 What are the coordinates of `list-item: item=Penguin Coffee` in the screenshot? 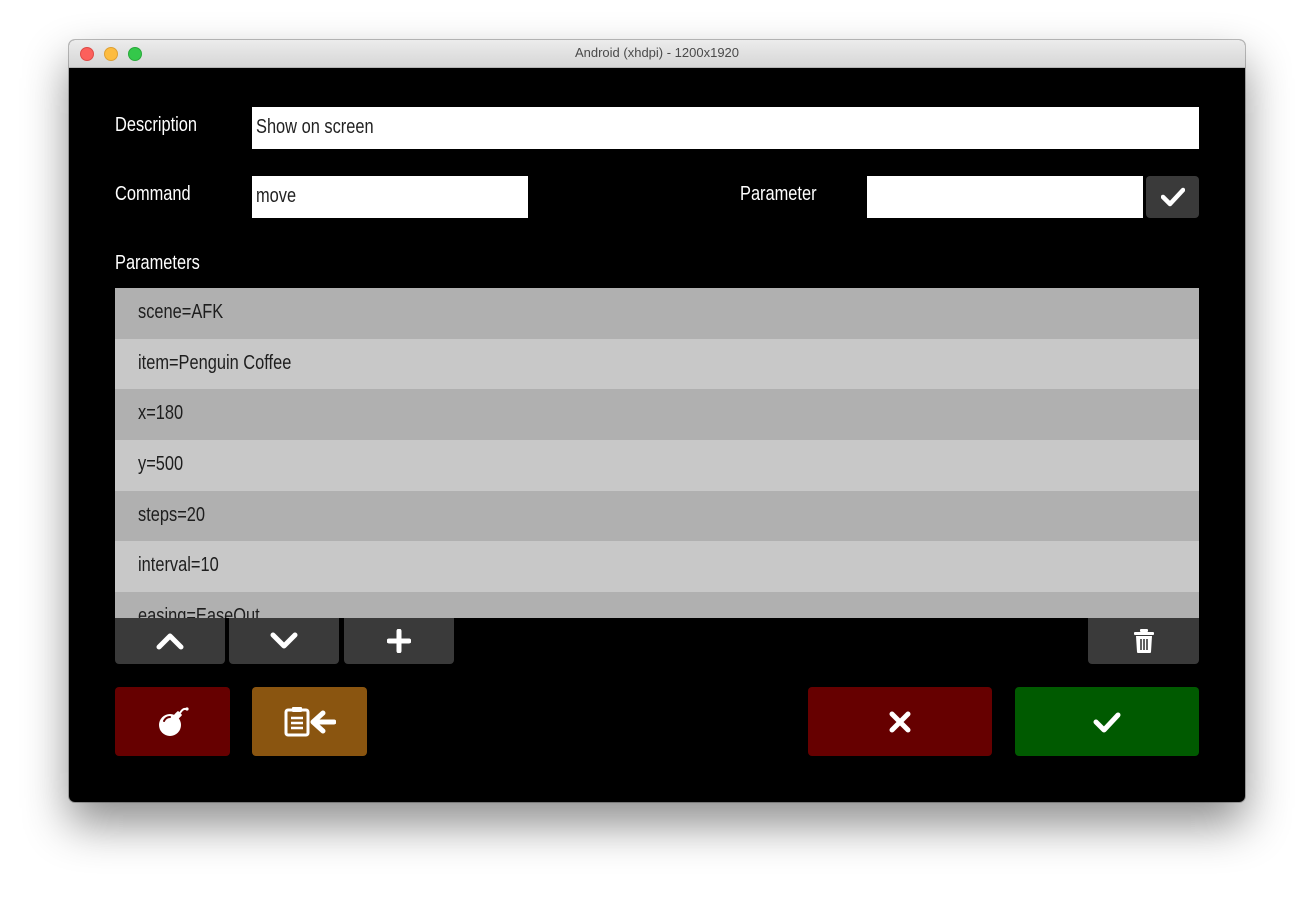 It's located at (657, 364).